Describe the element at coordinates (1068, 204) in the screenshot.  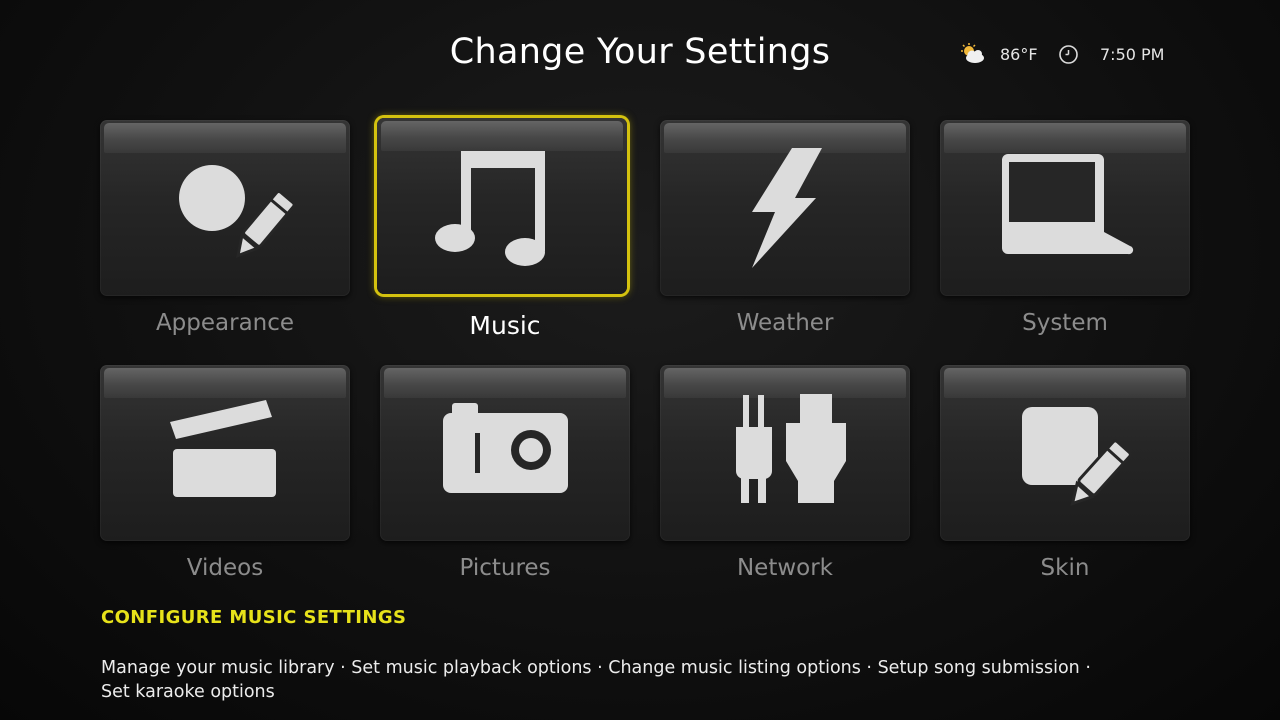
I see `computer-icon` at that location.